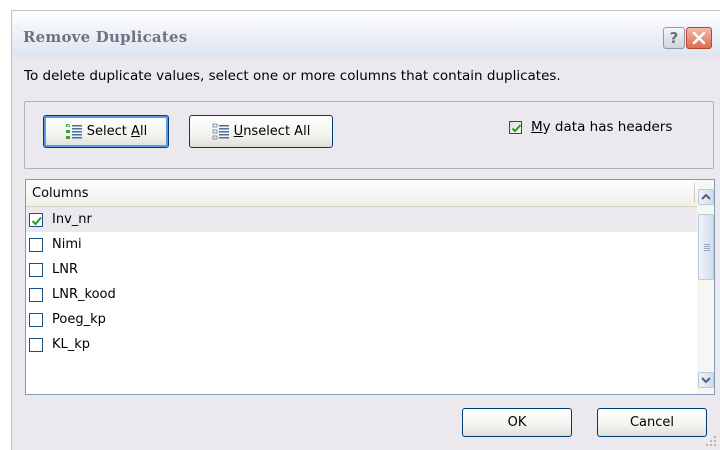  I want to click on my-data-has-headers-checkbox: My data has headers, so click(609, 128).